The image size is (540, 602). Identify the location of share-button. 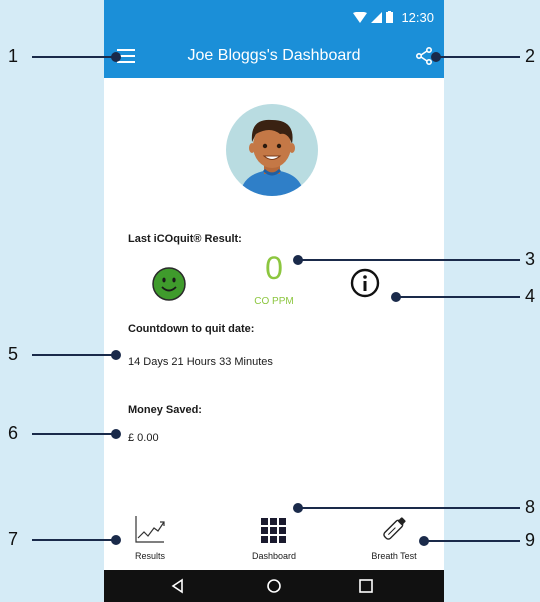
(424, 56).